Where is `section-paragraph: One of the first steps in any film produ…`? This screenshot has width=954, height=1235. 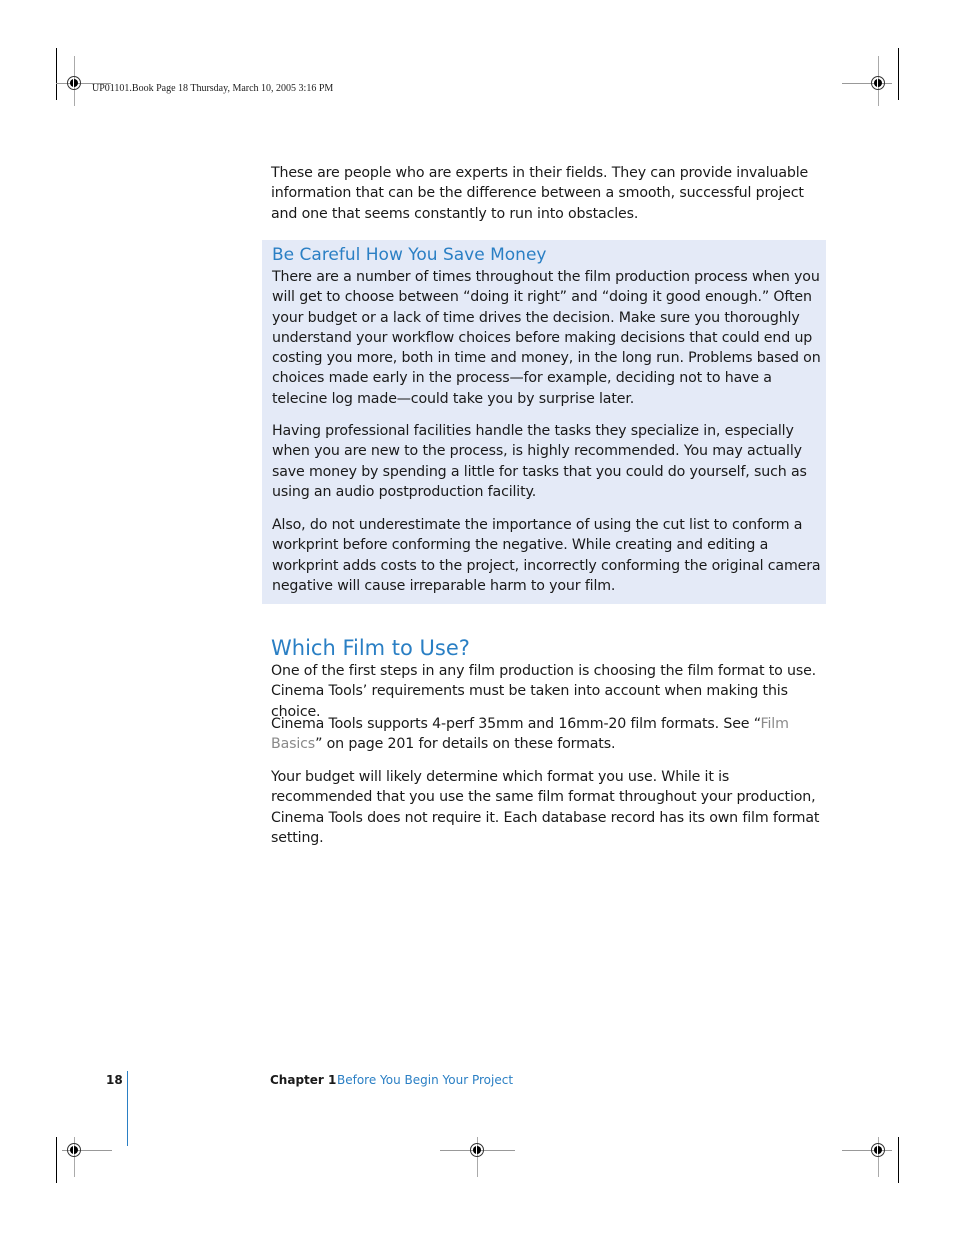
section-paragraph: One of the first steps in any film produ… is located at coordinates (544, 691).